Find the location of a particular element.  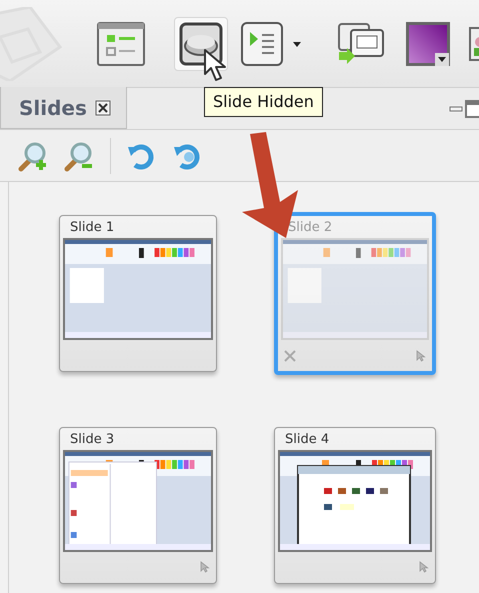

tooltip: Slide Hidden is located at coordinates (263, 102).